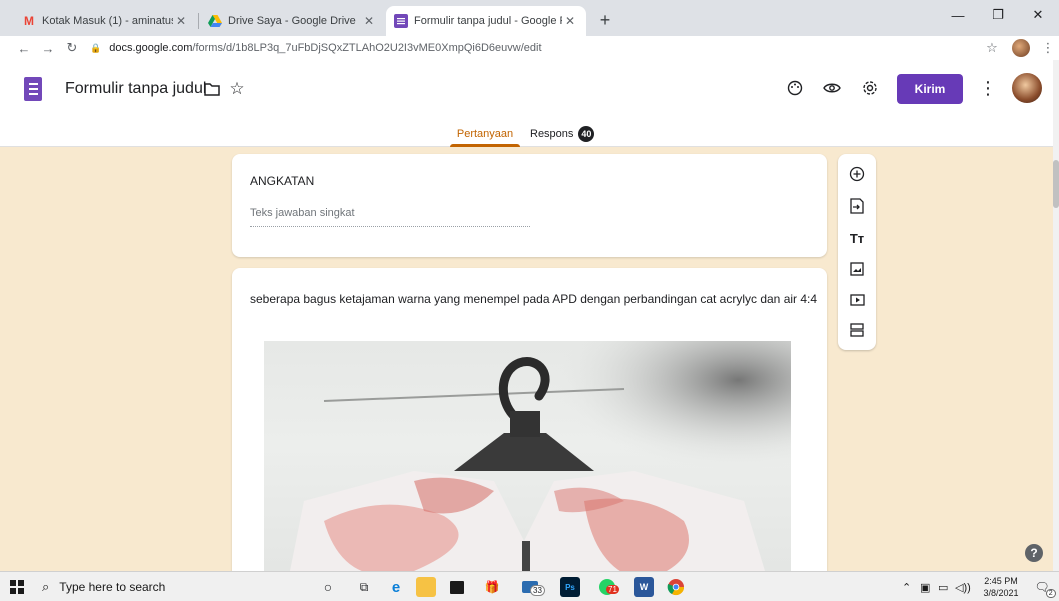 The height and width of the screenshot is (601, 1059). Describe the element at coordinates (401, 21) in the screenshot. I see `forms-icon` at that location.